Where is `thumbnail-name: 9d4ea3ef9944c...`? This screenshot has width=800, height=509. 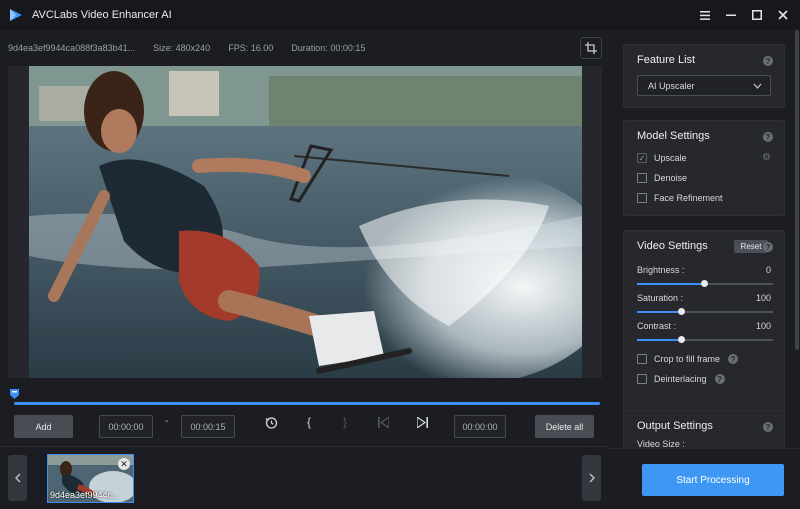
thumbnail-name: 9d4ea3ef9944c... is located at coordinates (85, 495).